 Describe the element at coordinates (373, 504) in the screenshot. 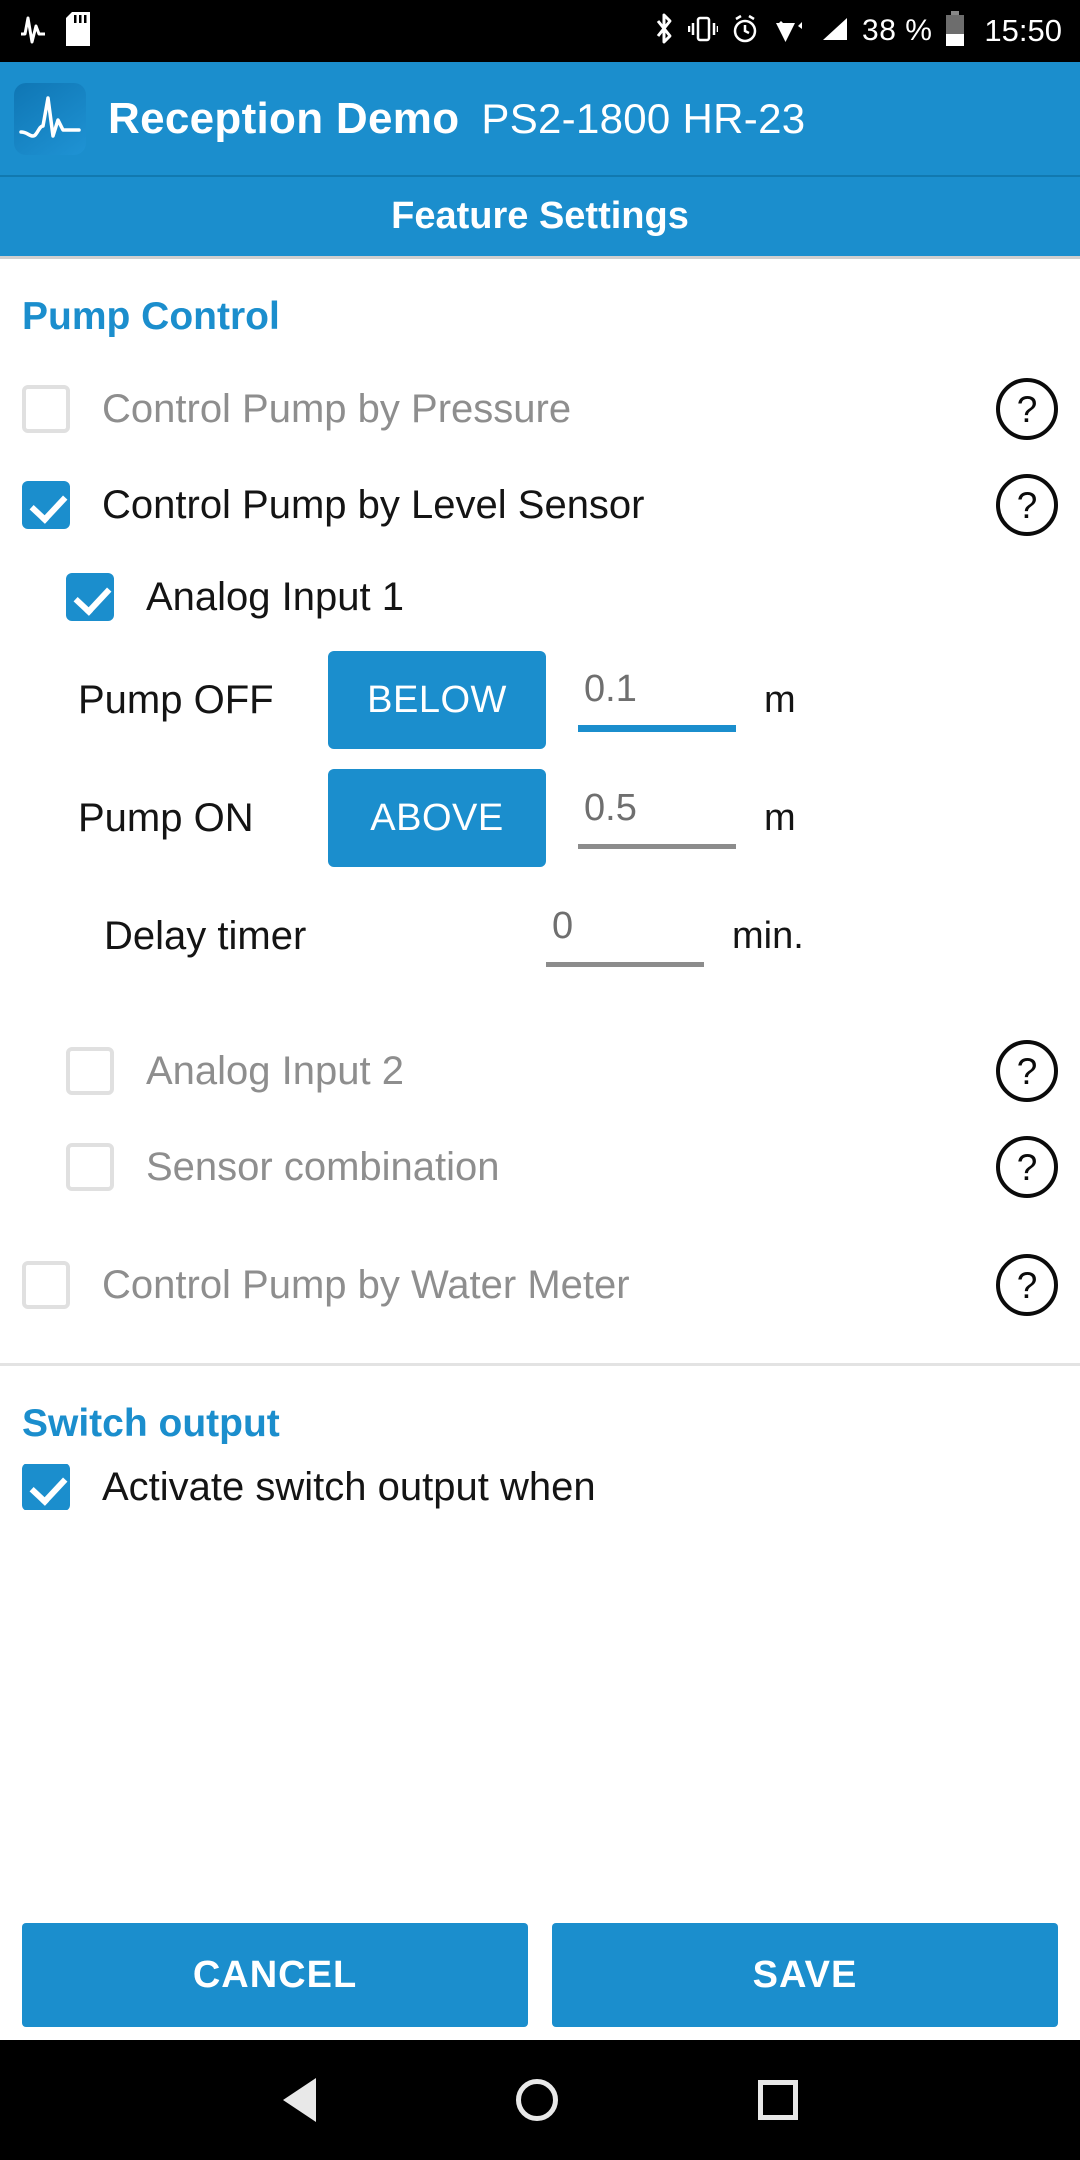

I see `label-control-pump-by-level-sensor: Control Pump by Level Sensor` at that location.